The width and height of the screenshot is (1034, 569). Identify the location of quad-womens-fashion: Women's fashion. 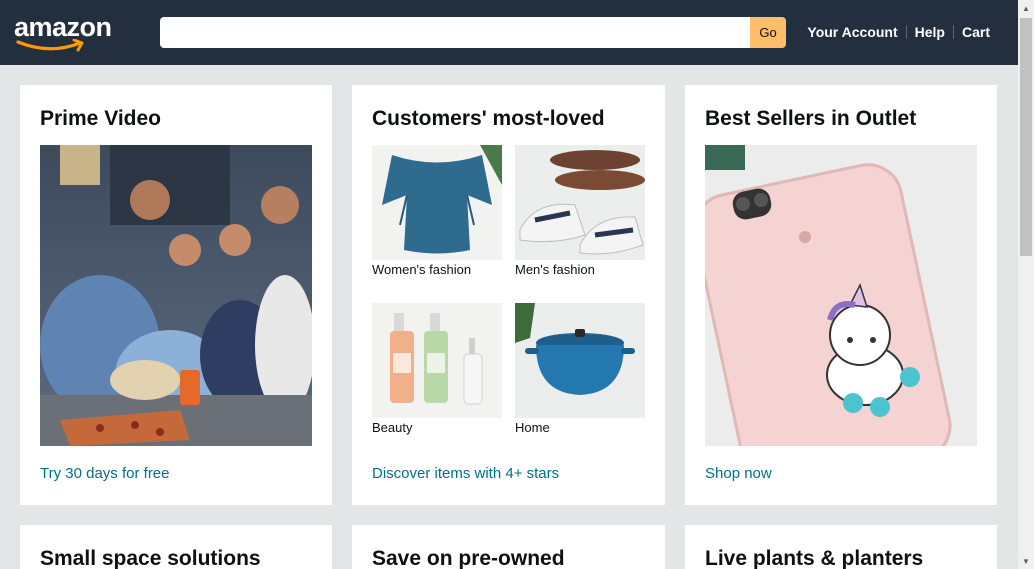
(437, 211).